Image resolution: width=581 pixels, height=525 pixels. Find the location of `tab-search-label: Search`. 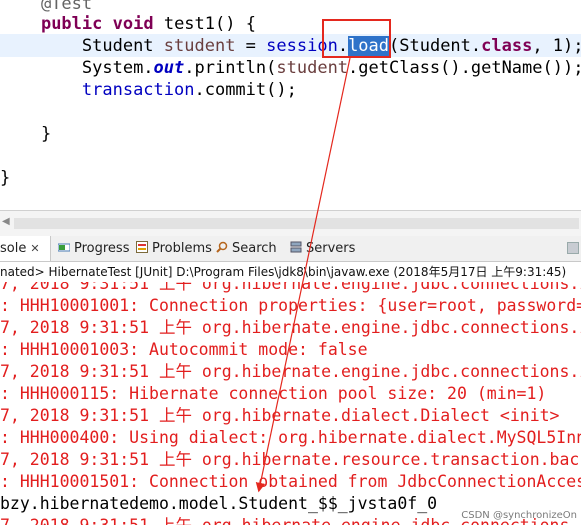

tab-search-label: Search is located at coordinates (254, 248).